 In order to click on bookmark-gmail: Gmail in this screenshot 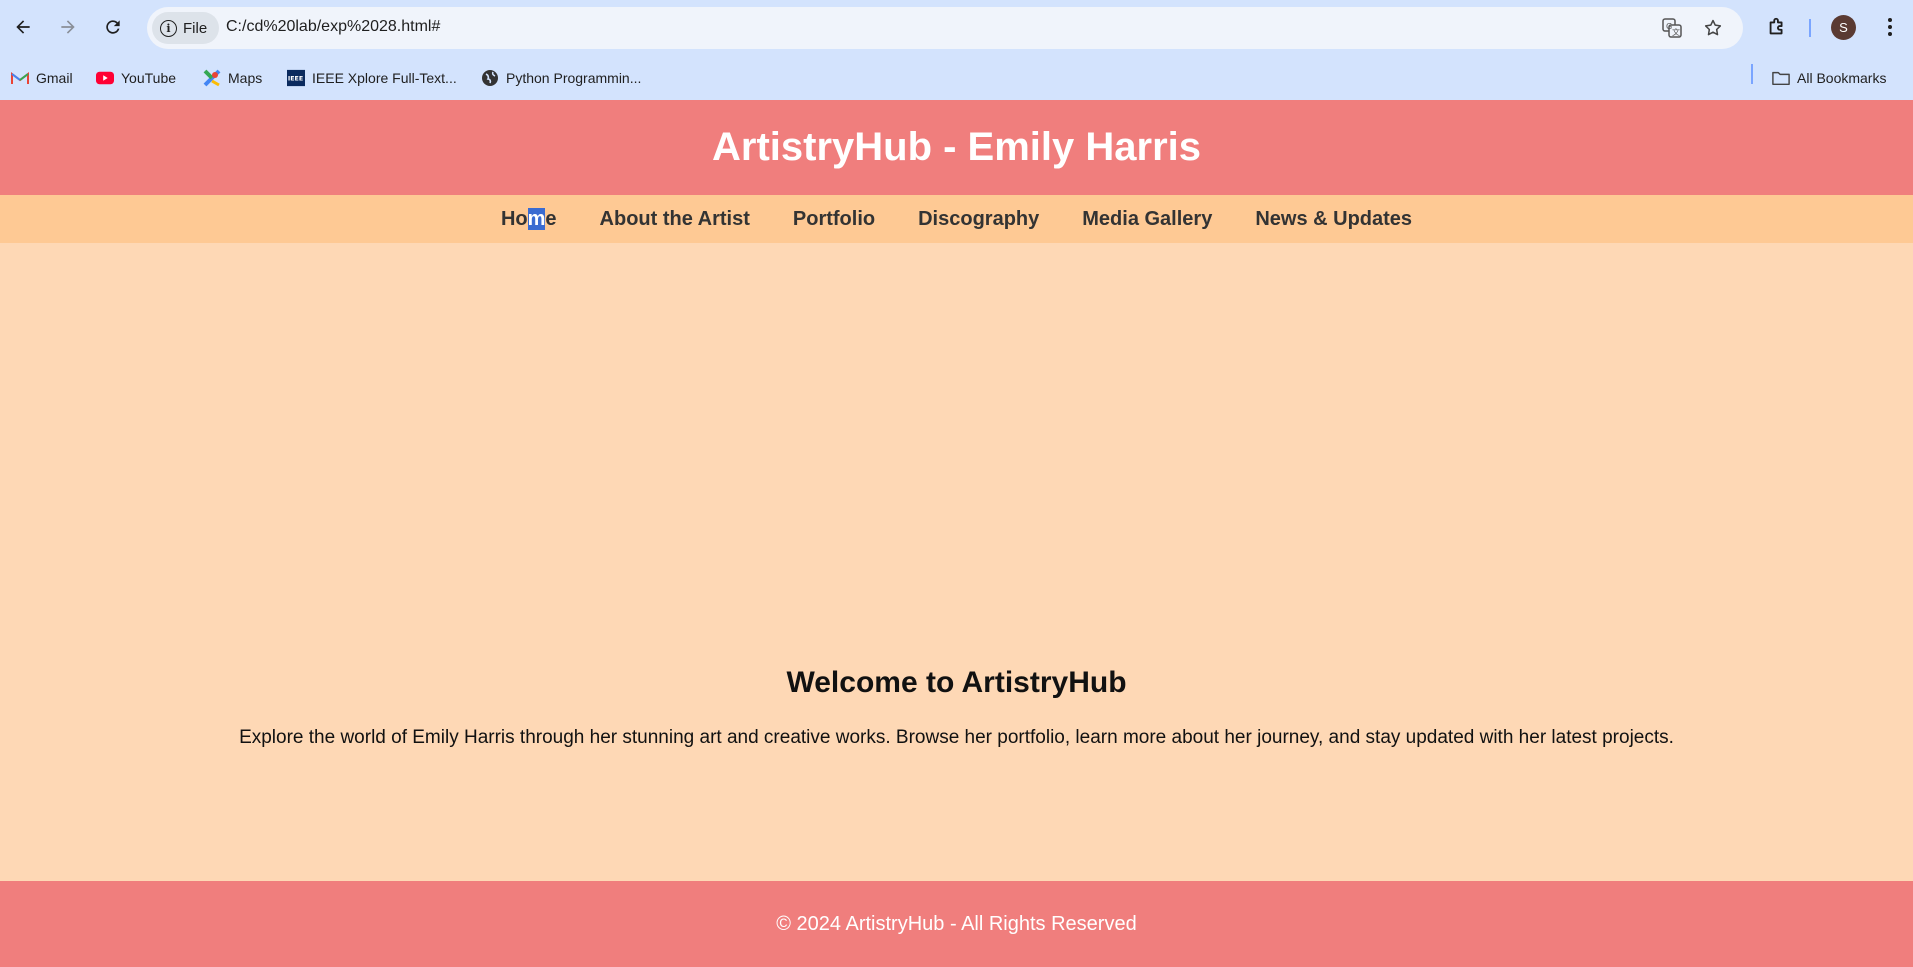, I will do `click(42, 78)`.